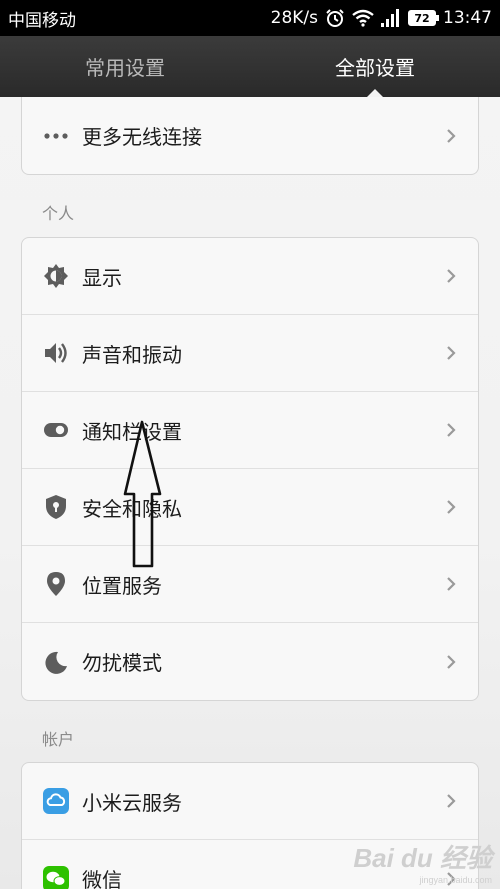 This screenshot has height=889, width=500. Describe the element at coordinates (56, 353) in the screenshot. I see `speaker-icon` at that location.